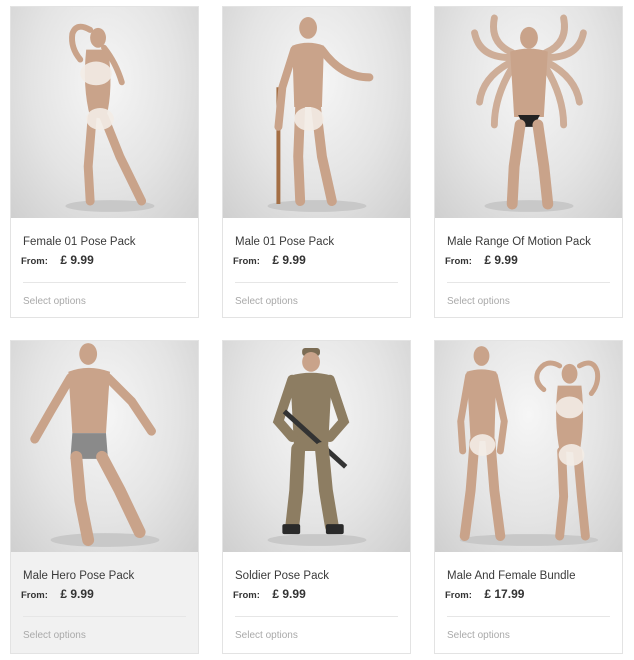 This screenshot has height=660, width=634. Describe the element at coordinates (104, 112) in the screenshot. I see `female-figure-image` at that location.